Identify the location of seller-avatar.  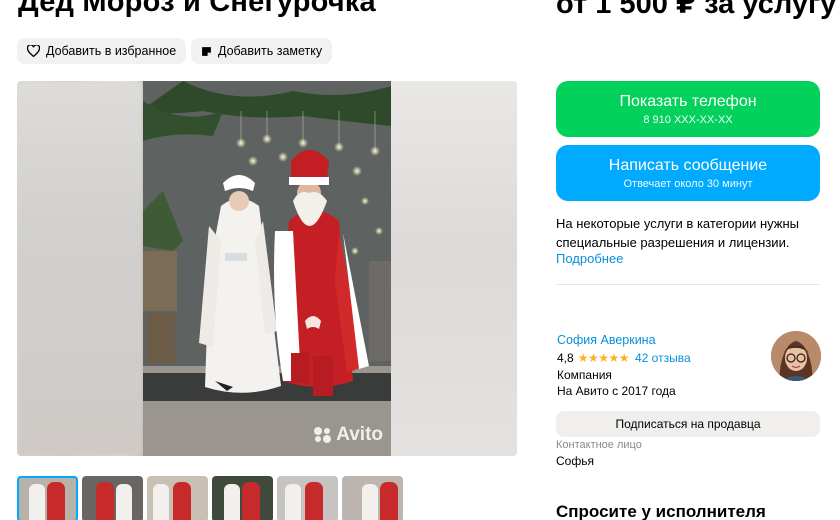
(796, 356).